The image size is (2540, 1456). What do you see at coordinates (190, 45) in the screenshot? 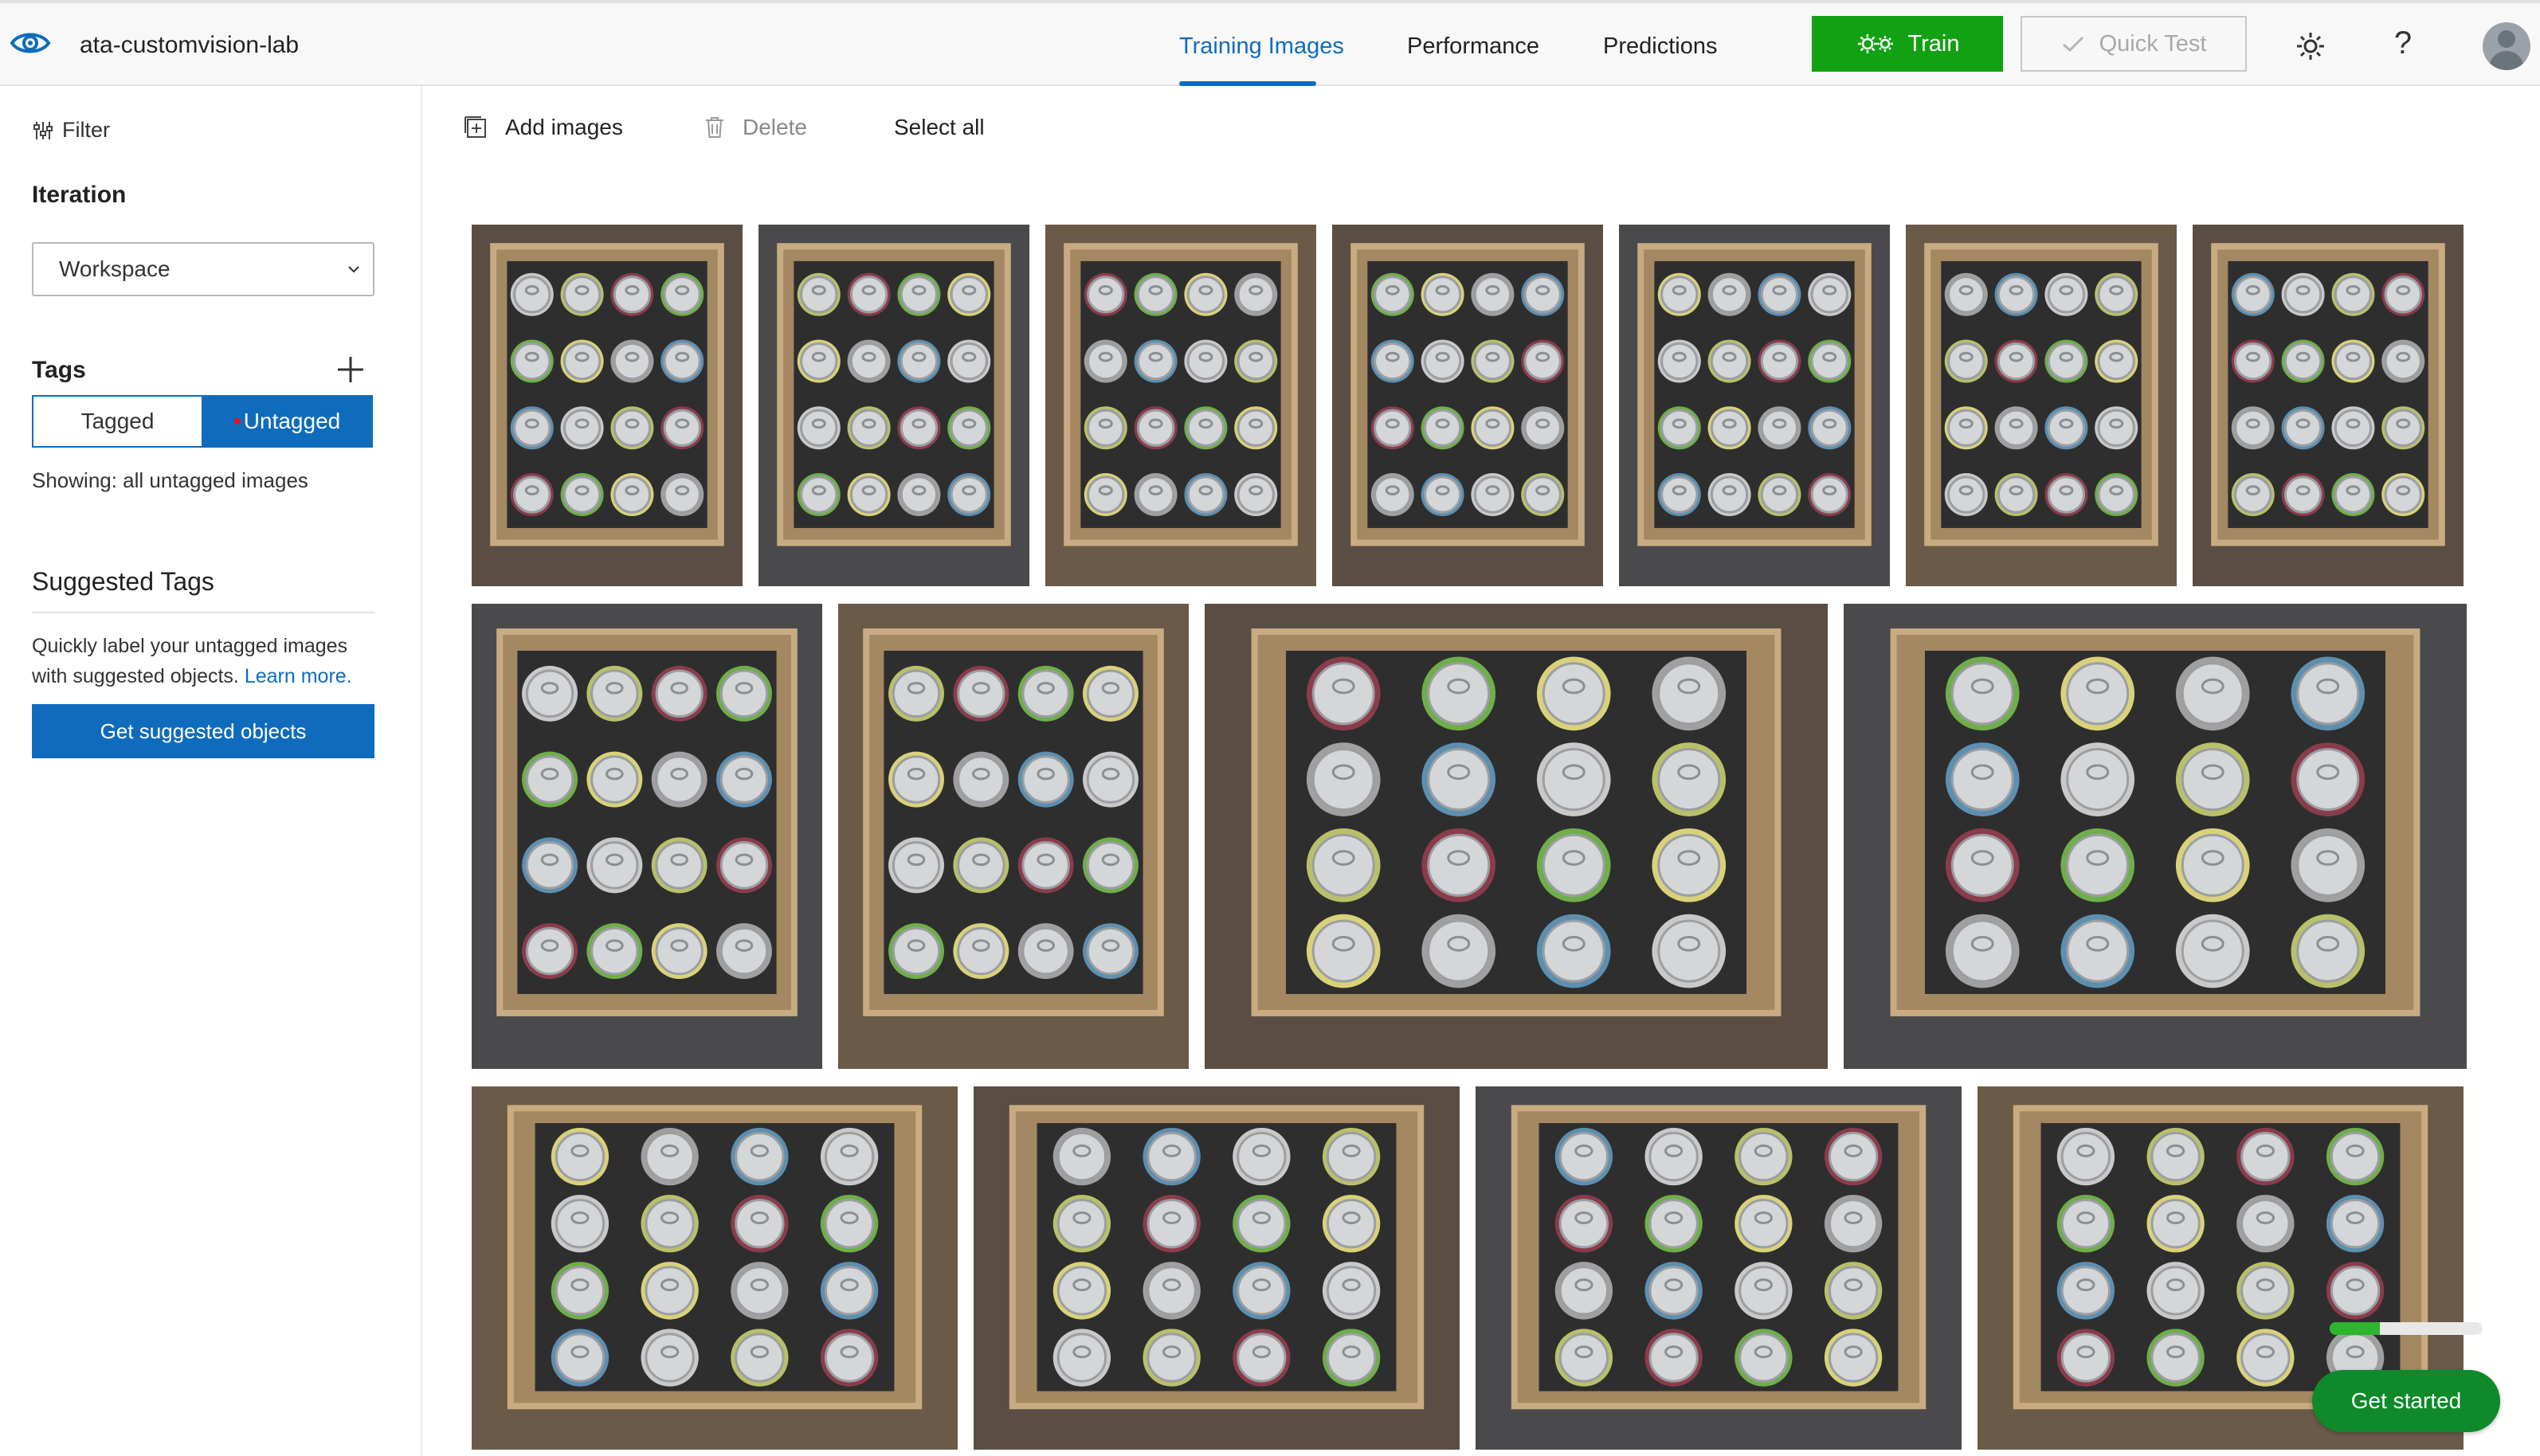
I see `project-name: ata-customvision-lab` at bounding box center [190, 45].